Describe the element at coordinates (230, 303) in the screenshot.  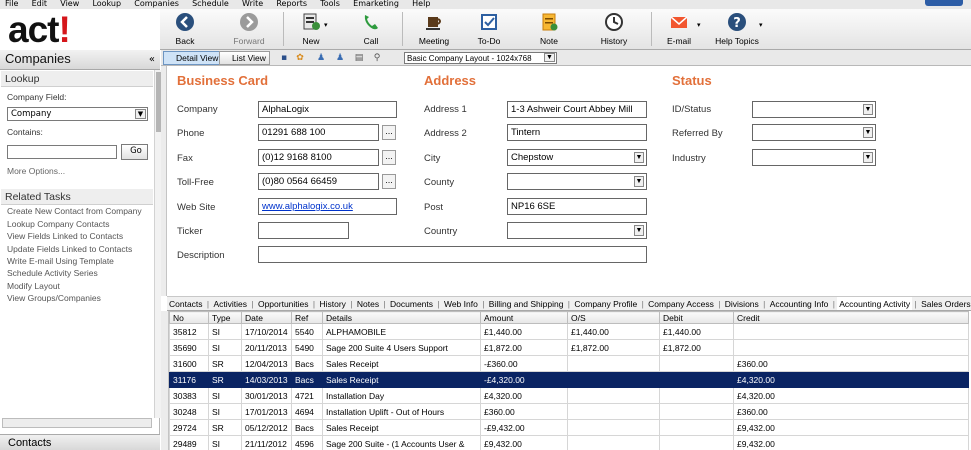
I see `tab-activities: Activities` at that location.